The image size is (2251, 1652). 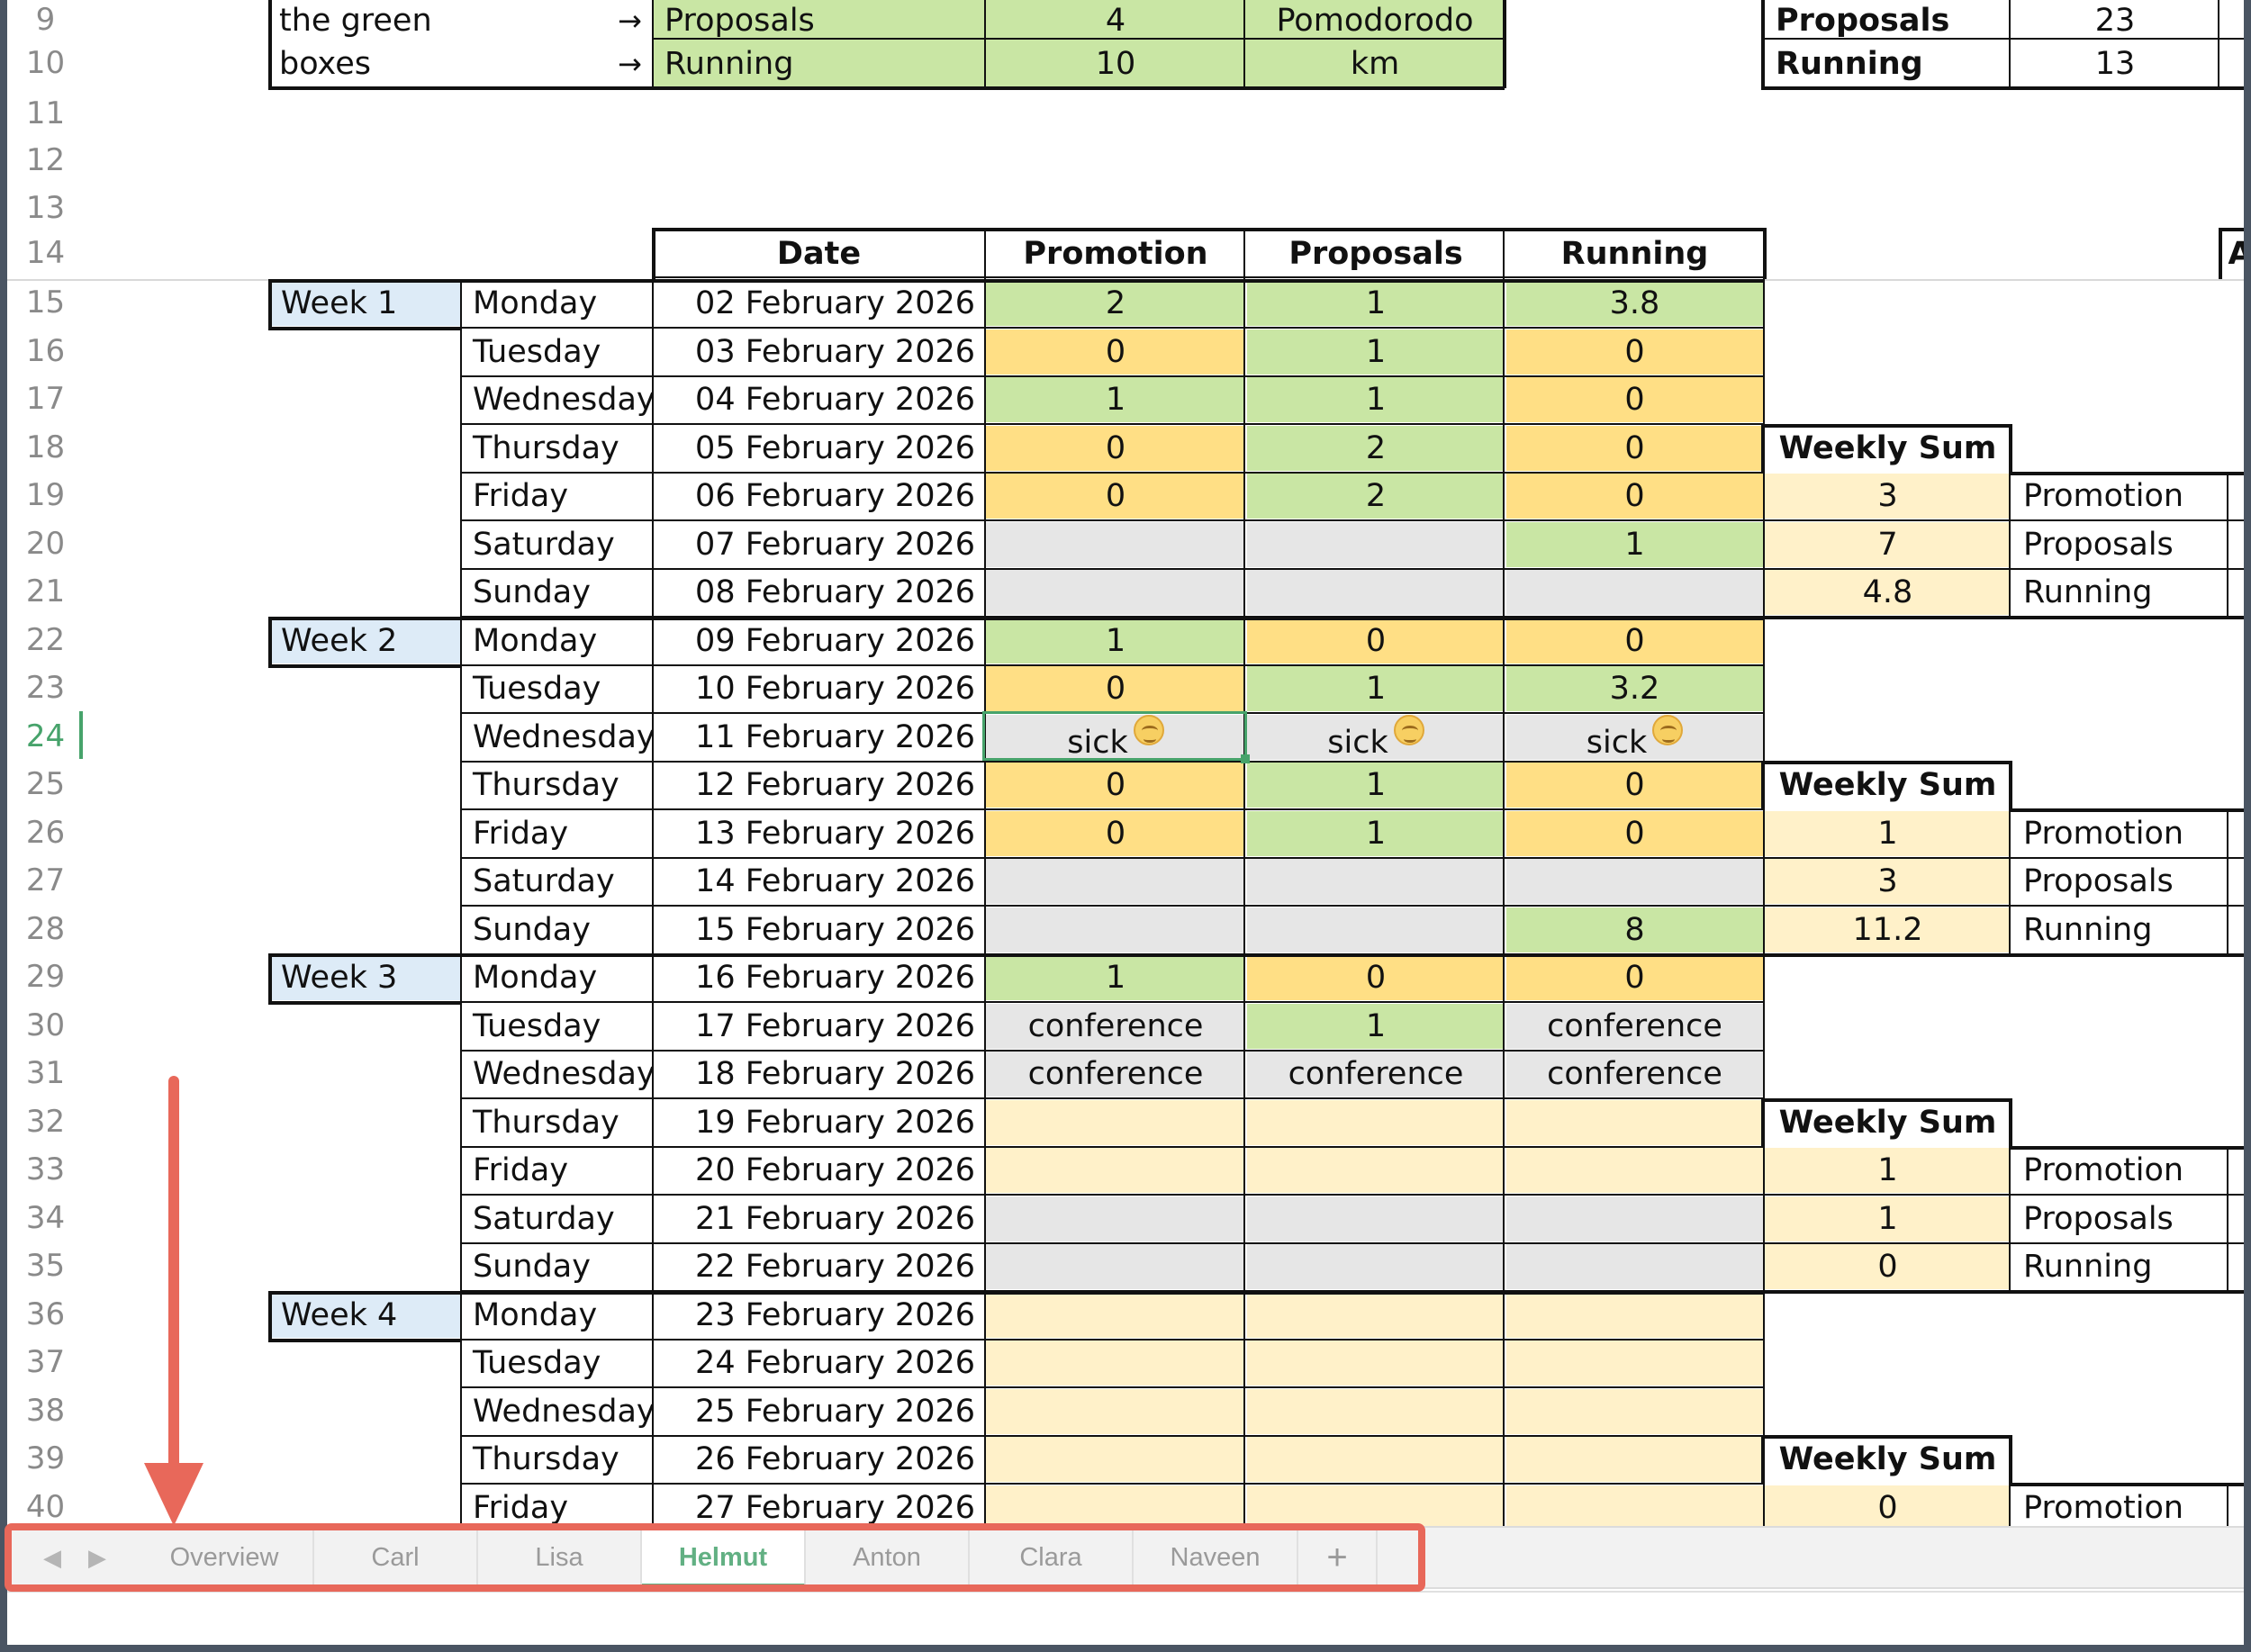 What do you see at coordinates (1116, 303) in the screenshot?
I see `metric-cell-promotion: 2` at bounding box center [1116, 303].